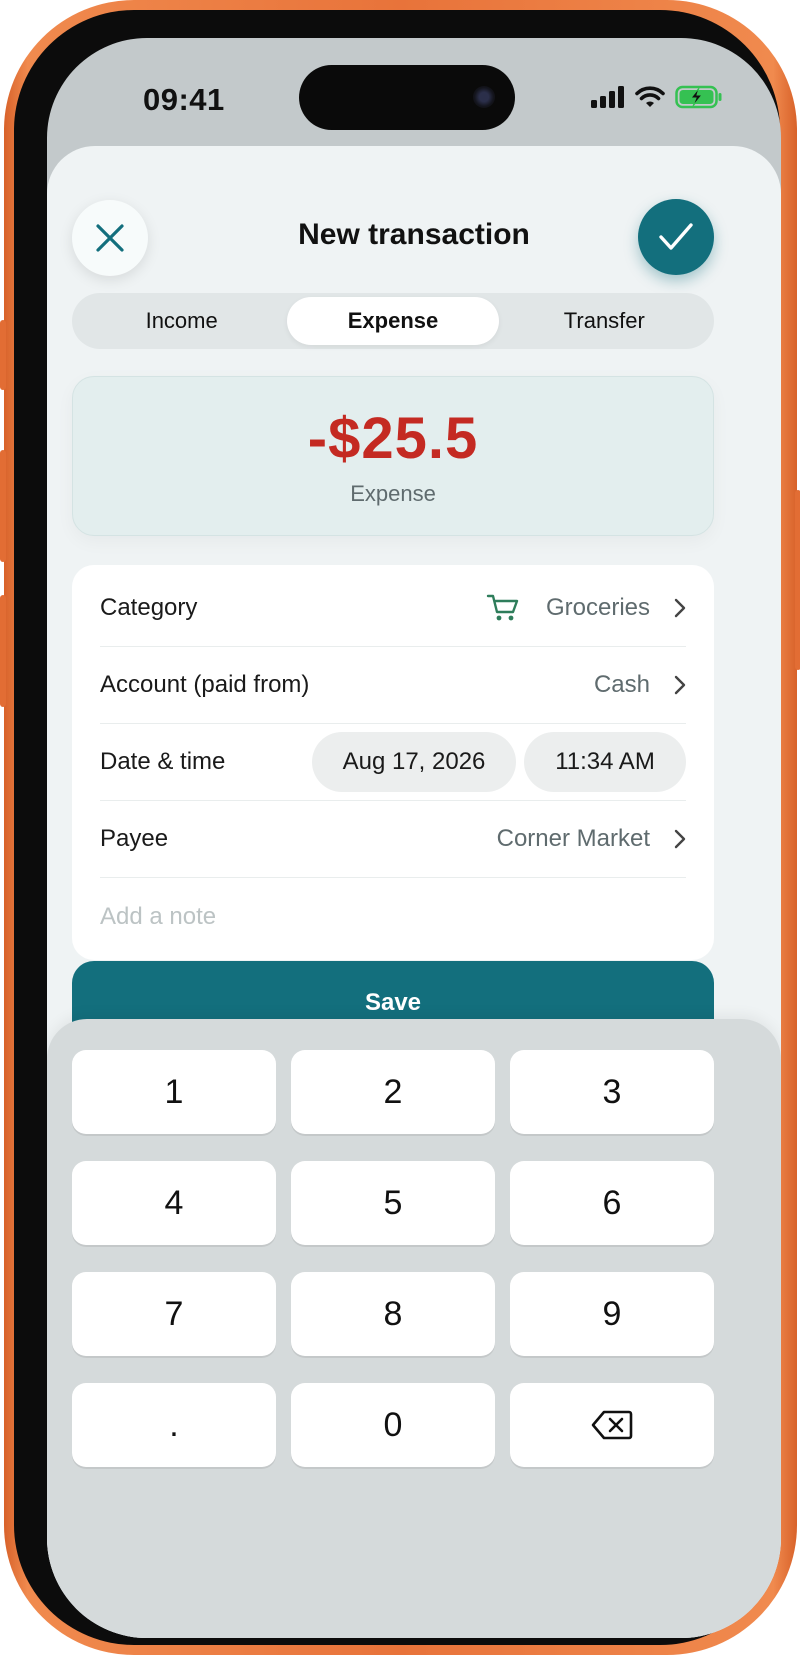 This screenshot has width=800, height=1655. I want to click on key-backspace, so click(612, 1425).